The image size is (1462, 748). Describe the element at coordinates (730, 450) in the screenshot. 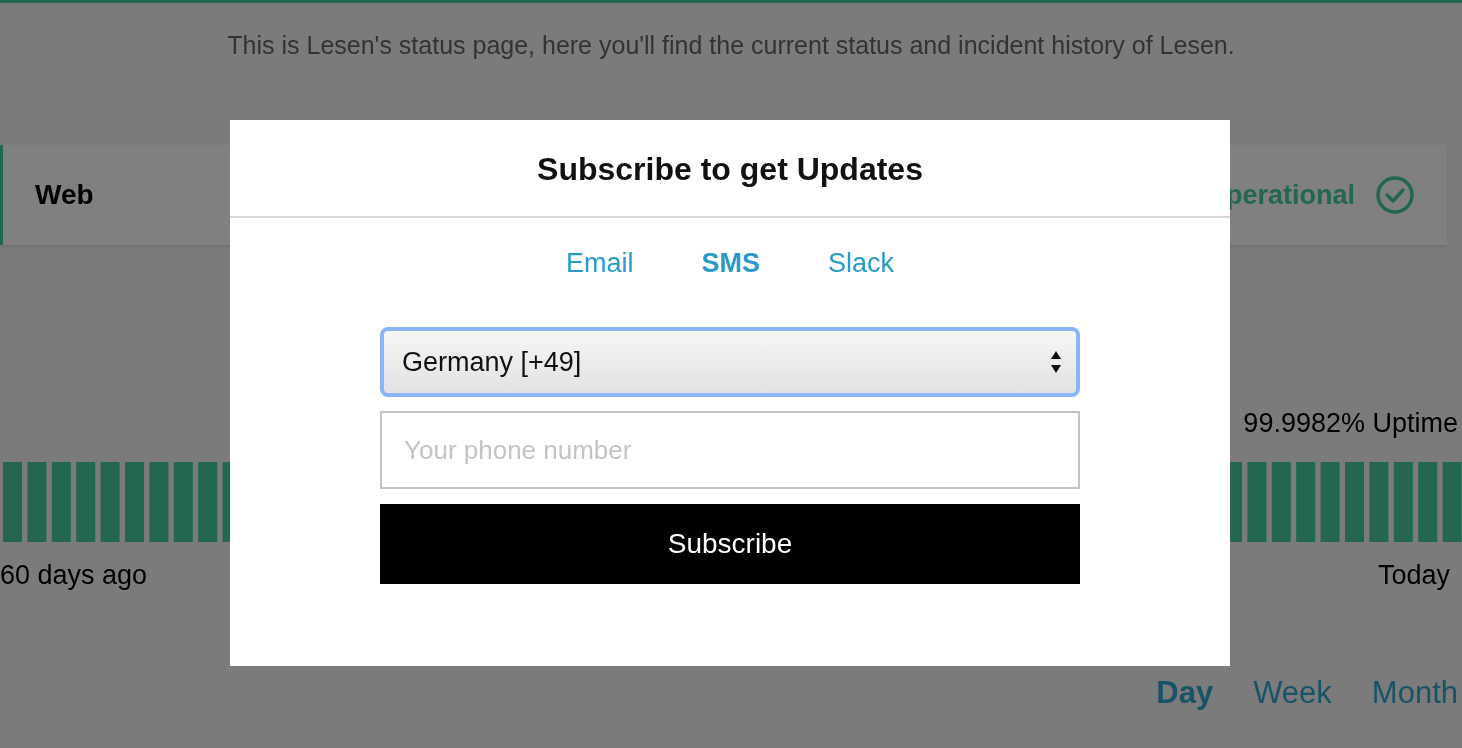

I see `phone-field: Your phone number` at that location.